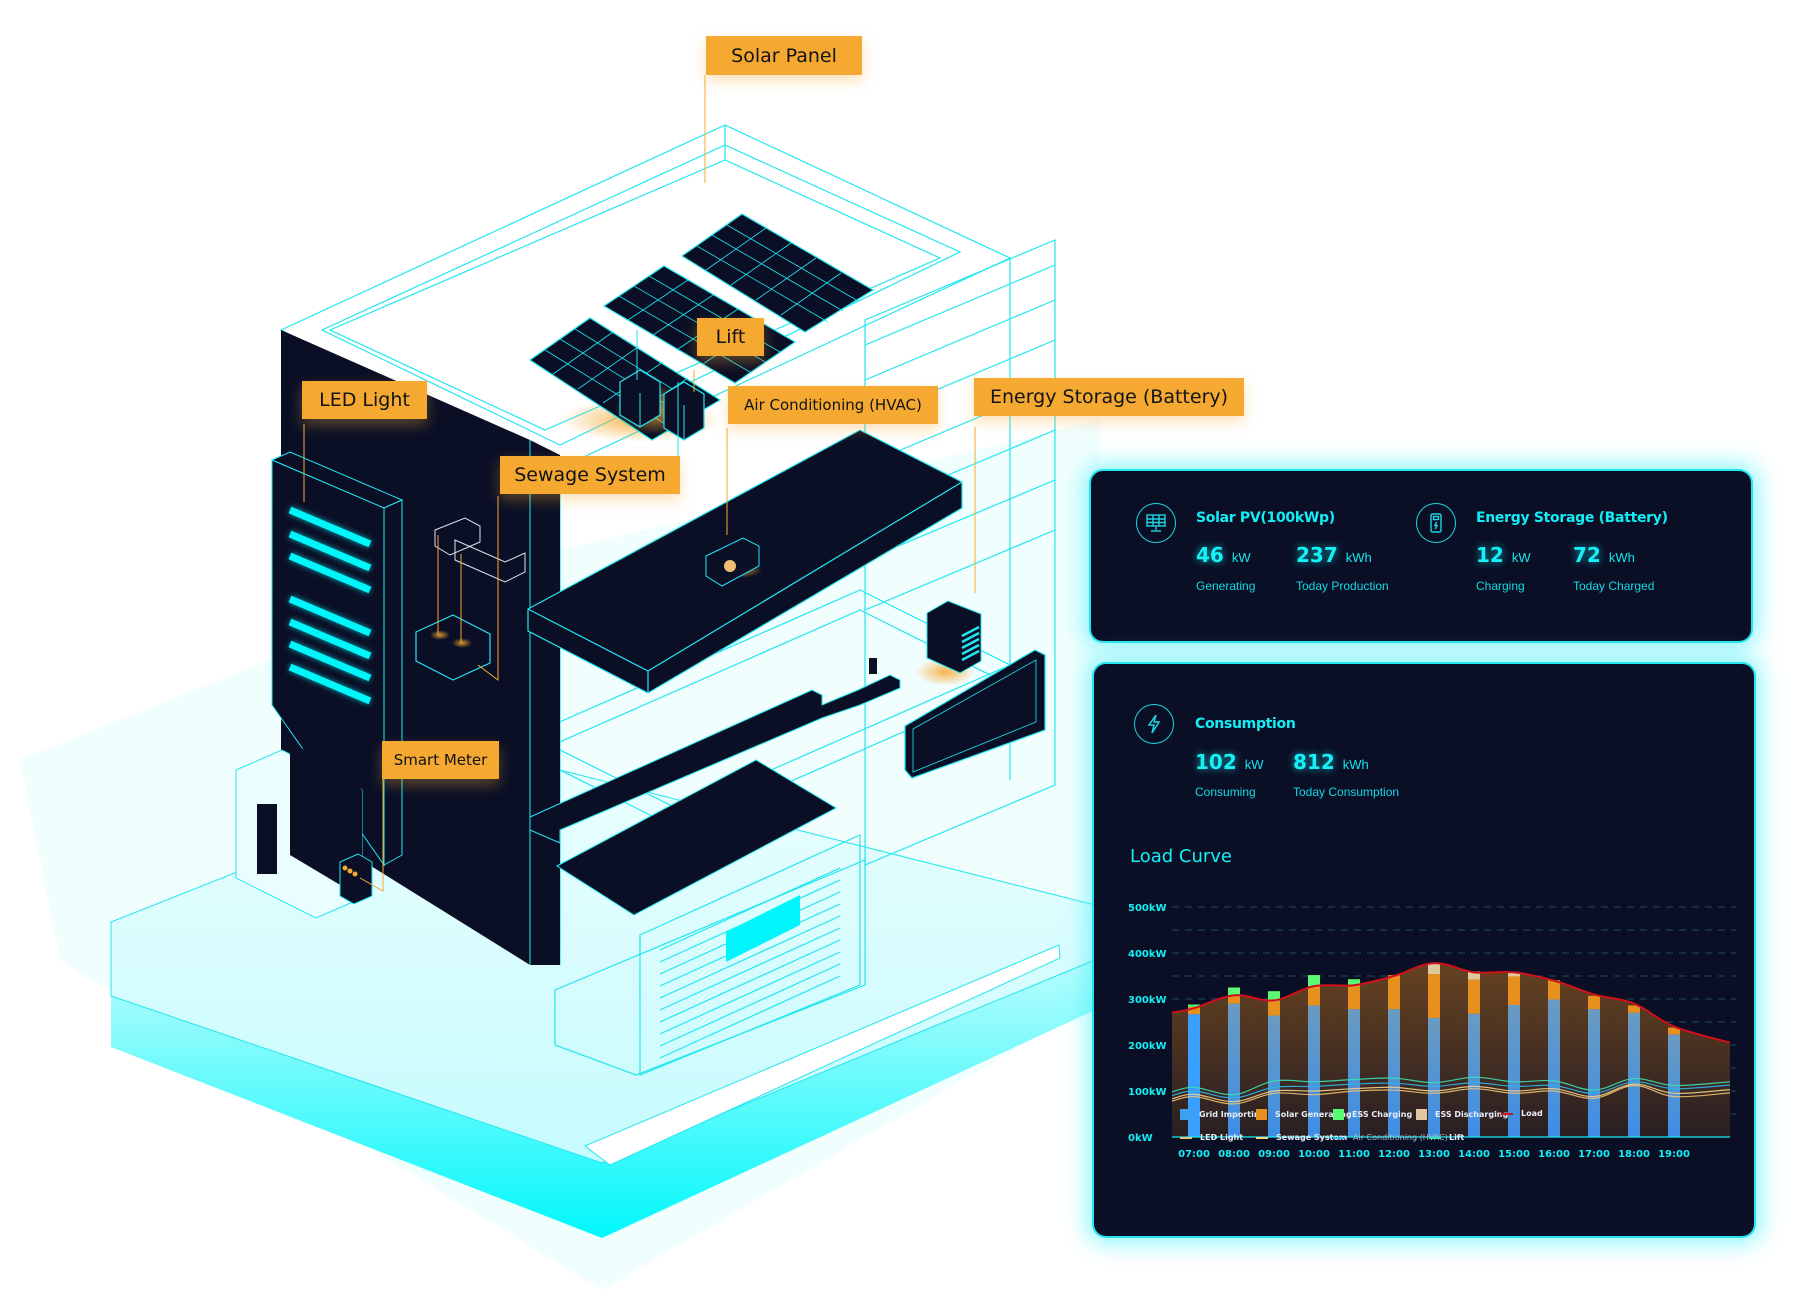 Image resolution: width=1800 pixels, height=1306 pixels. I want to click on label-lift: Lift, so click(730, 337).